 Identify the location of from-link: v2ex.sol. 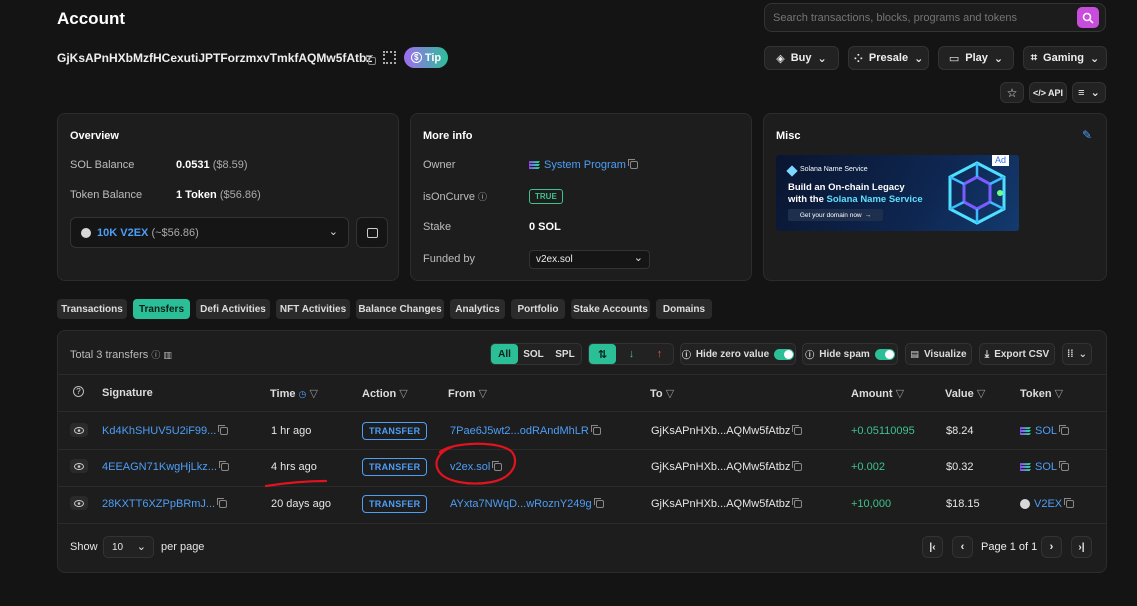
(470, 467).